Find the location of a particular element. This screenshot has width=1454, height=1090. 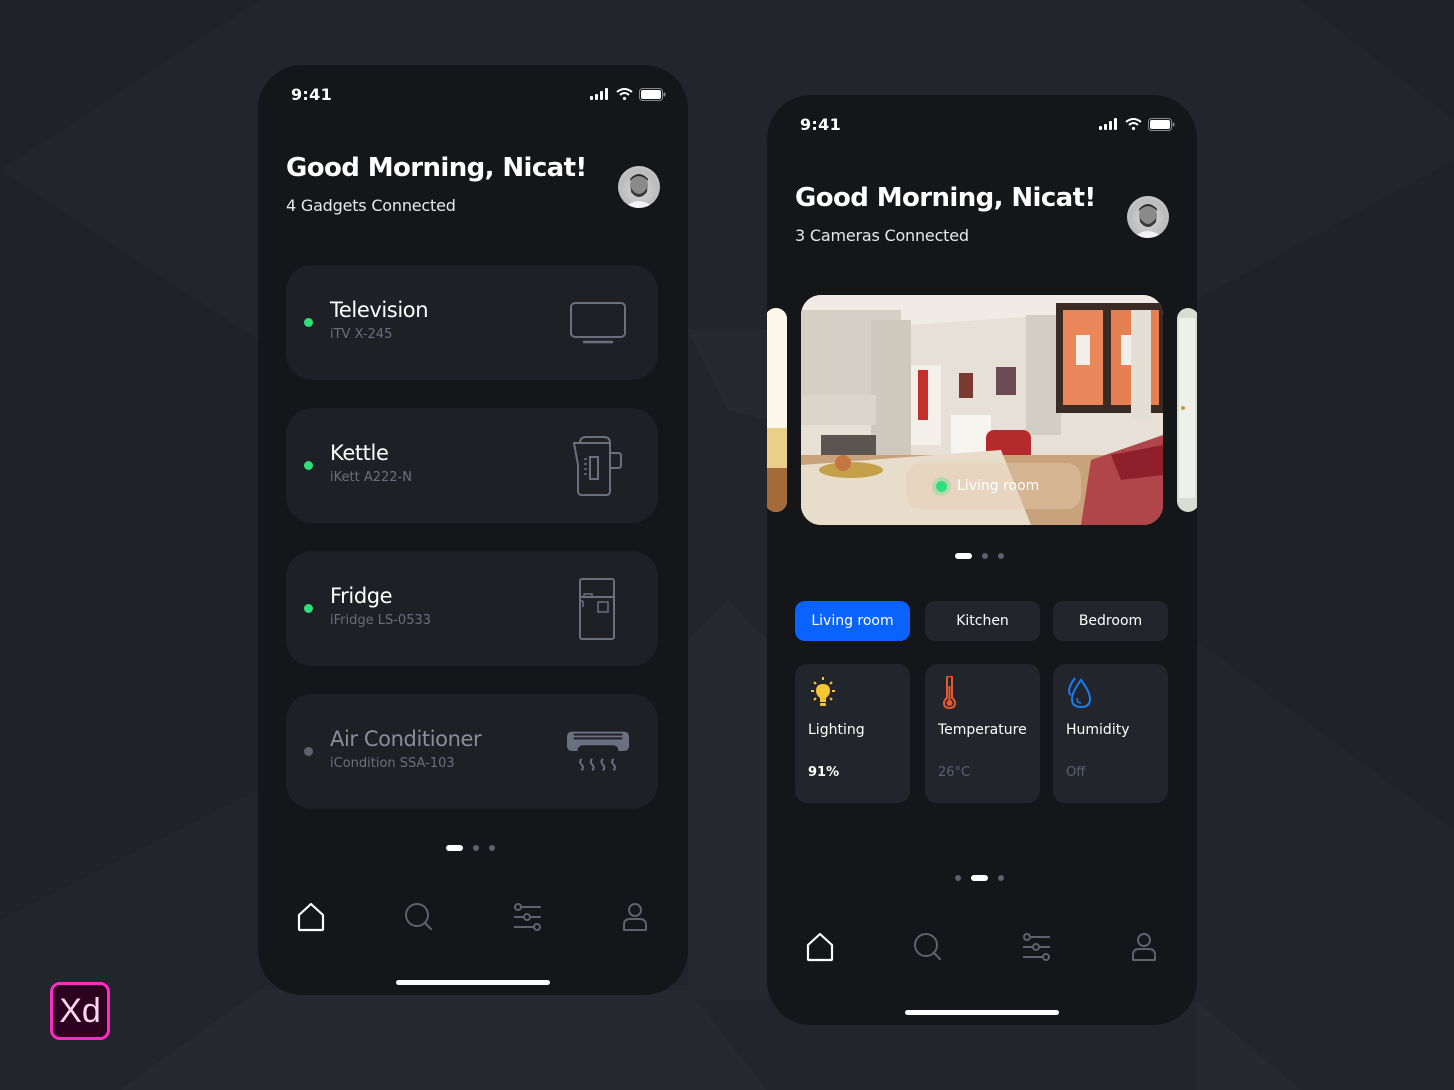

adobe-xd-logo: Xd is located at coordinates (80, 1011).